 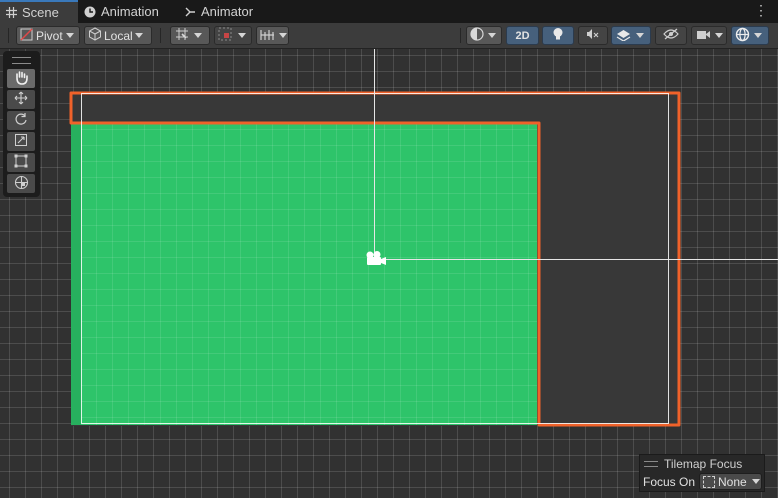 I want to click on scale-tool-button, so click(x=21, y=141).